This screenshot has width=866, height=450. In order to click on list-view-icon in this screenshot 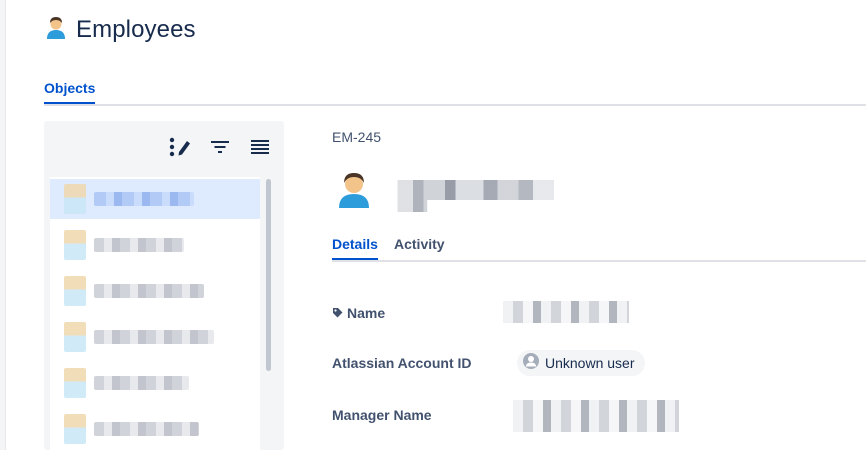, I will do `click(260, 149)`.